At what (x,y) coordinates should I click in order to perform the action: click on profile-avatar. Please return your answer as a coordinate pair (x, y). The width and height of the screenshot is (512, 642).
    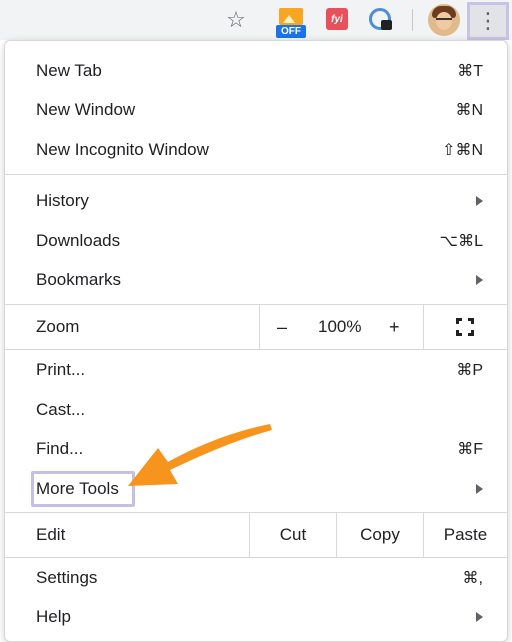
    Looking at the image, I should click on (444, 20).